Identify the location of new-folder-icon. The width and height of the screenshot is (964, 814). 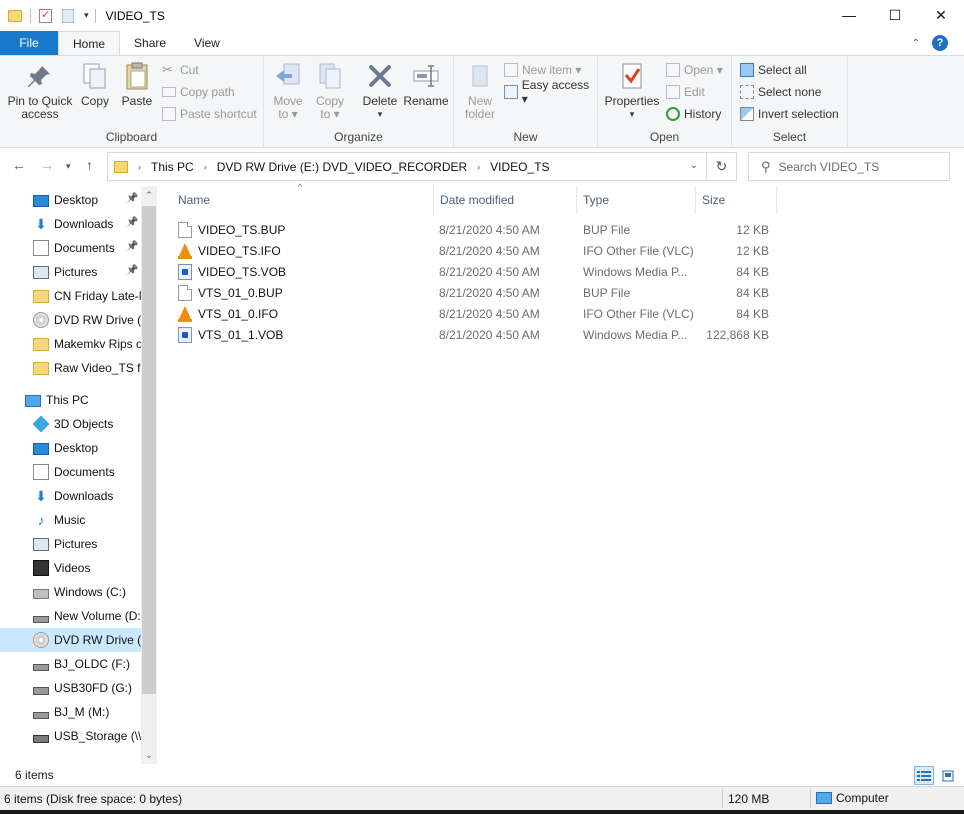
(68, 15).